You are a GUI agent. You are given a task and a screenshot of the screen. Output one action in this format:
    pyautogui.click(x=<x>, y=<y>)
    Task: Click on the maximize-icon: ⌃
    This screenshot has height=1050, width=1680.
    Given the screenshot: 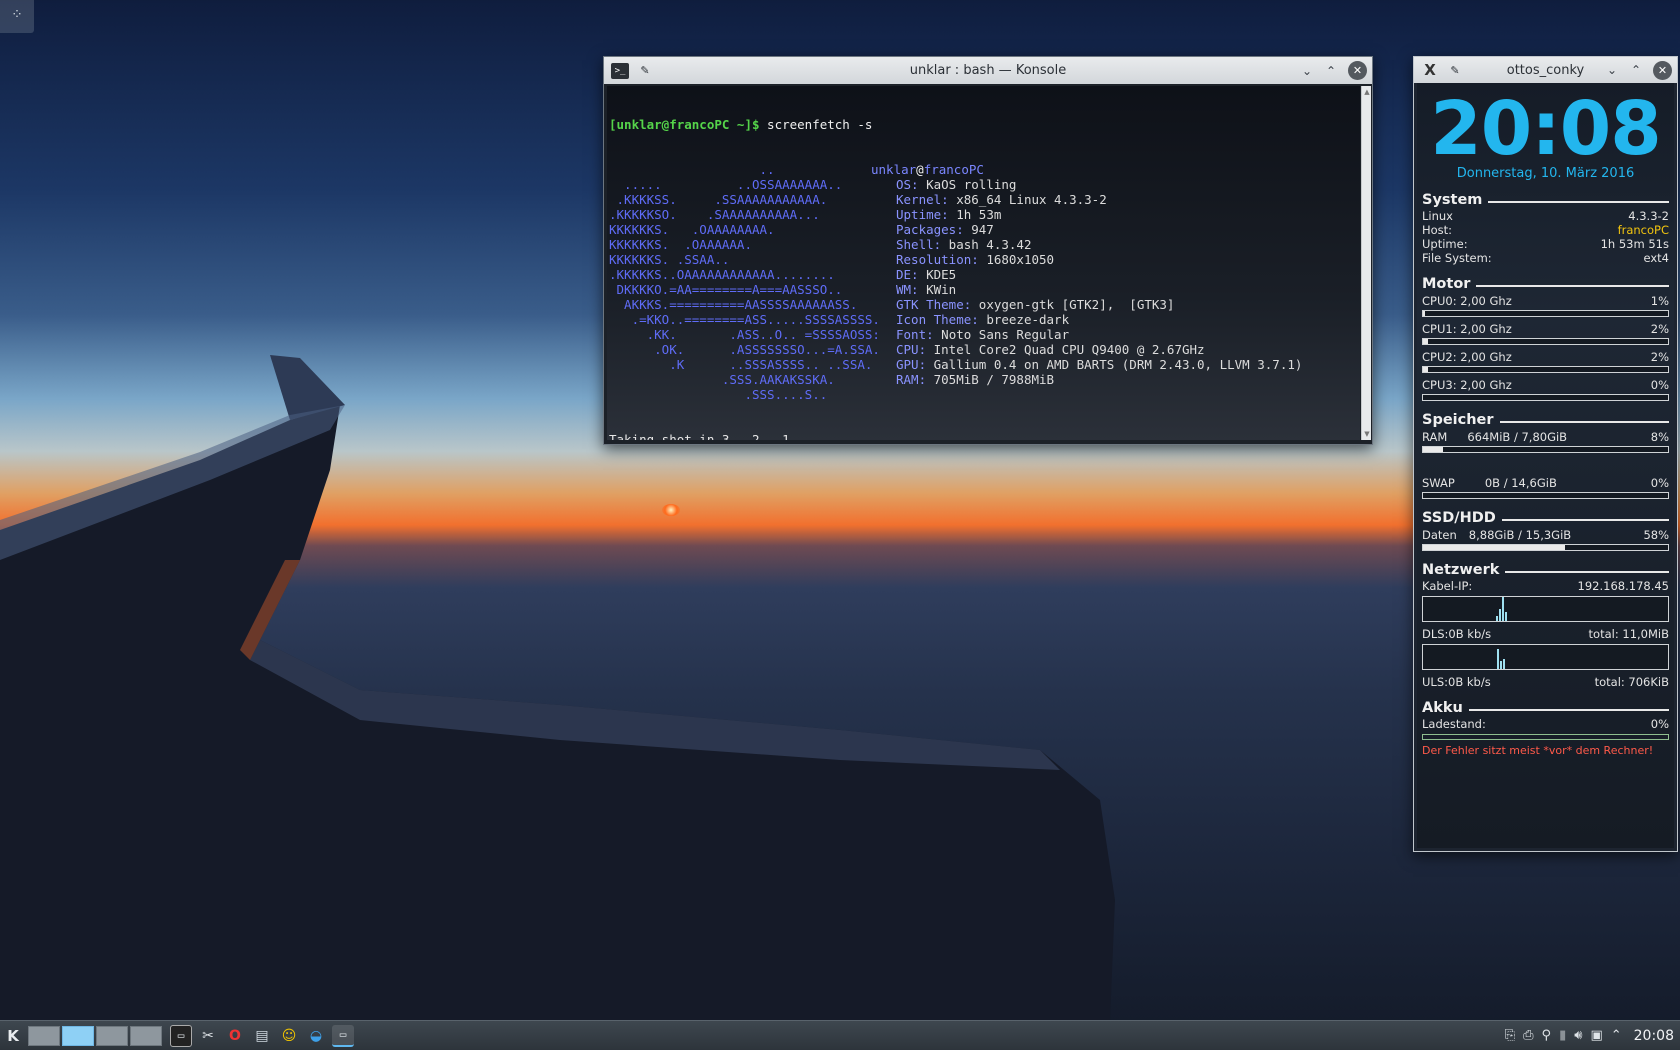 What is the action you would take?
    pyautogui.click(x=1636, y=70)
    